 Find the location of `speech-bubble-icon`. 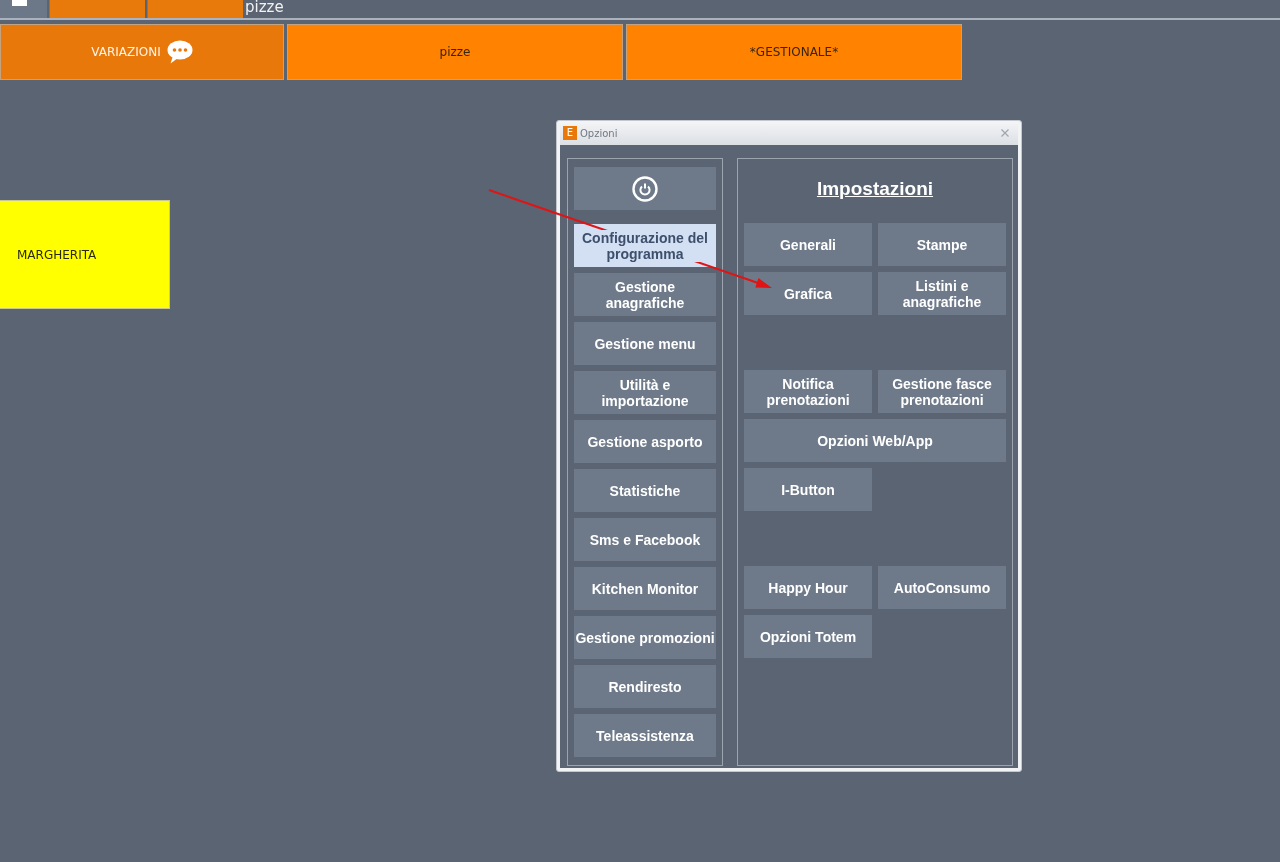

speech-bubble-icon is located at coordinates (179, 52).